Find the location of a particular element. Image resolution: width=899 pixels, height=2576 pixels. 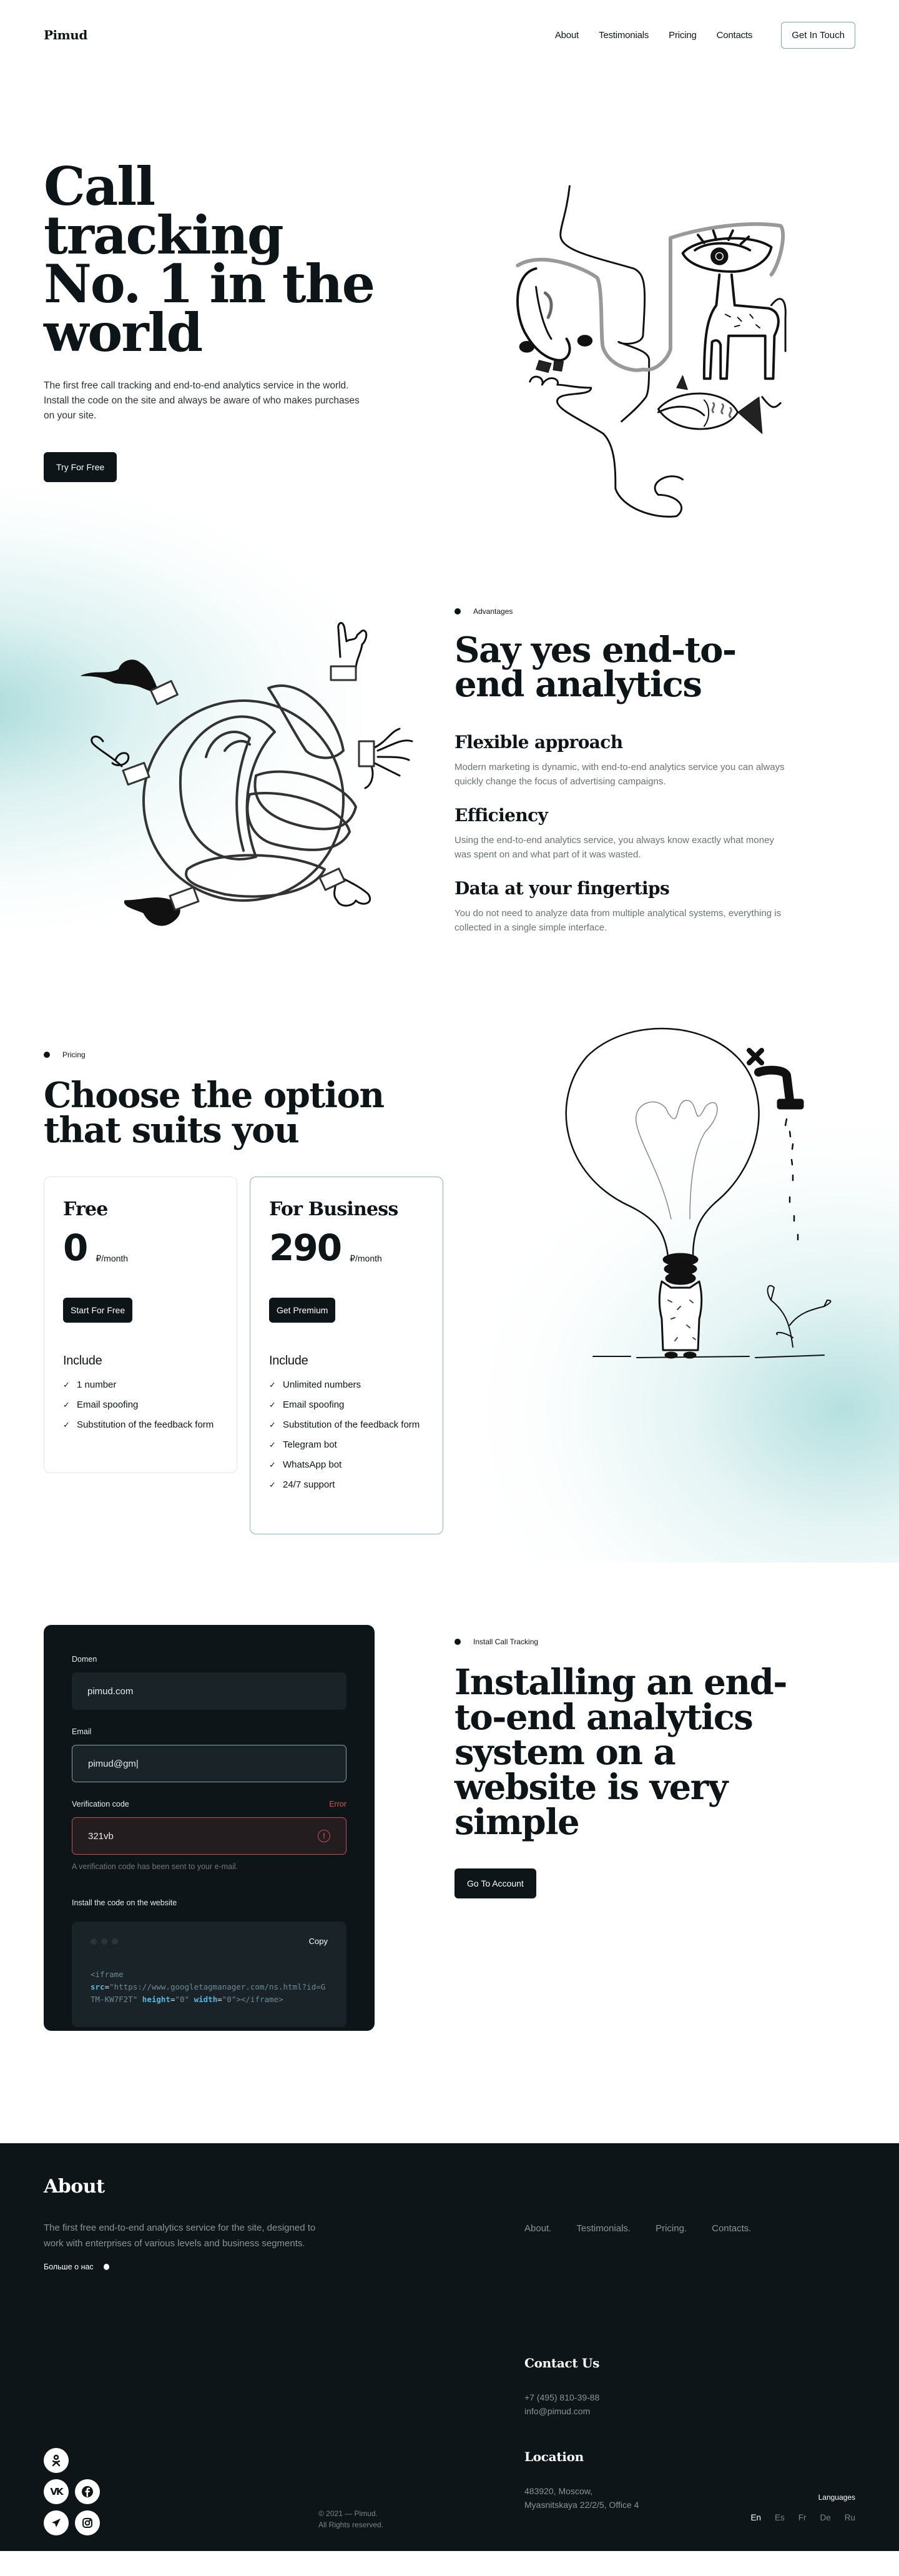

hero-title-line: world is located at coordinates (123, 333).